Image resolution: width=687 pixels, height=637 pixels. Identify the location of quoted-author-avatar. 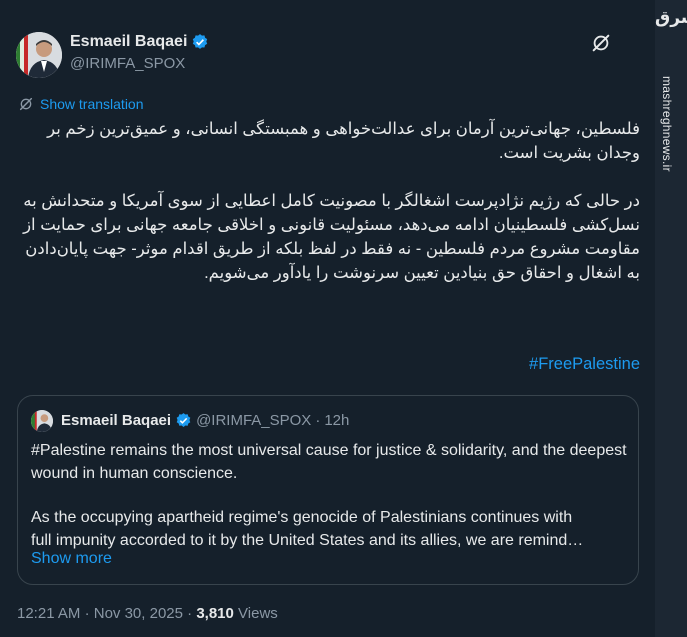
(42, 421).